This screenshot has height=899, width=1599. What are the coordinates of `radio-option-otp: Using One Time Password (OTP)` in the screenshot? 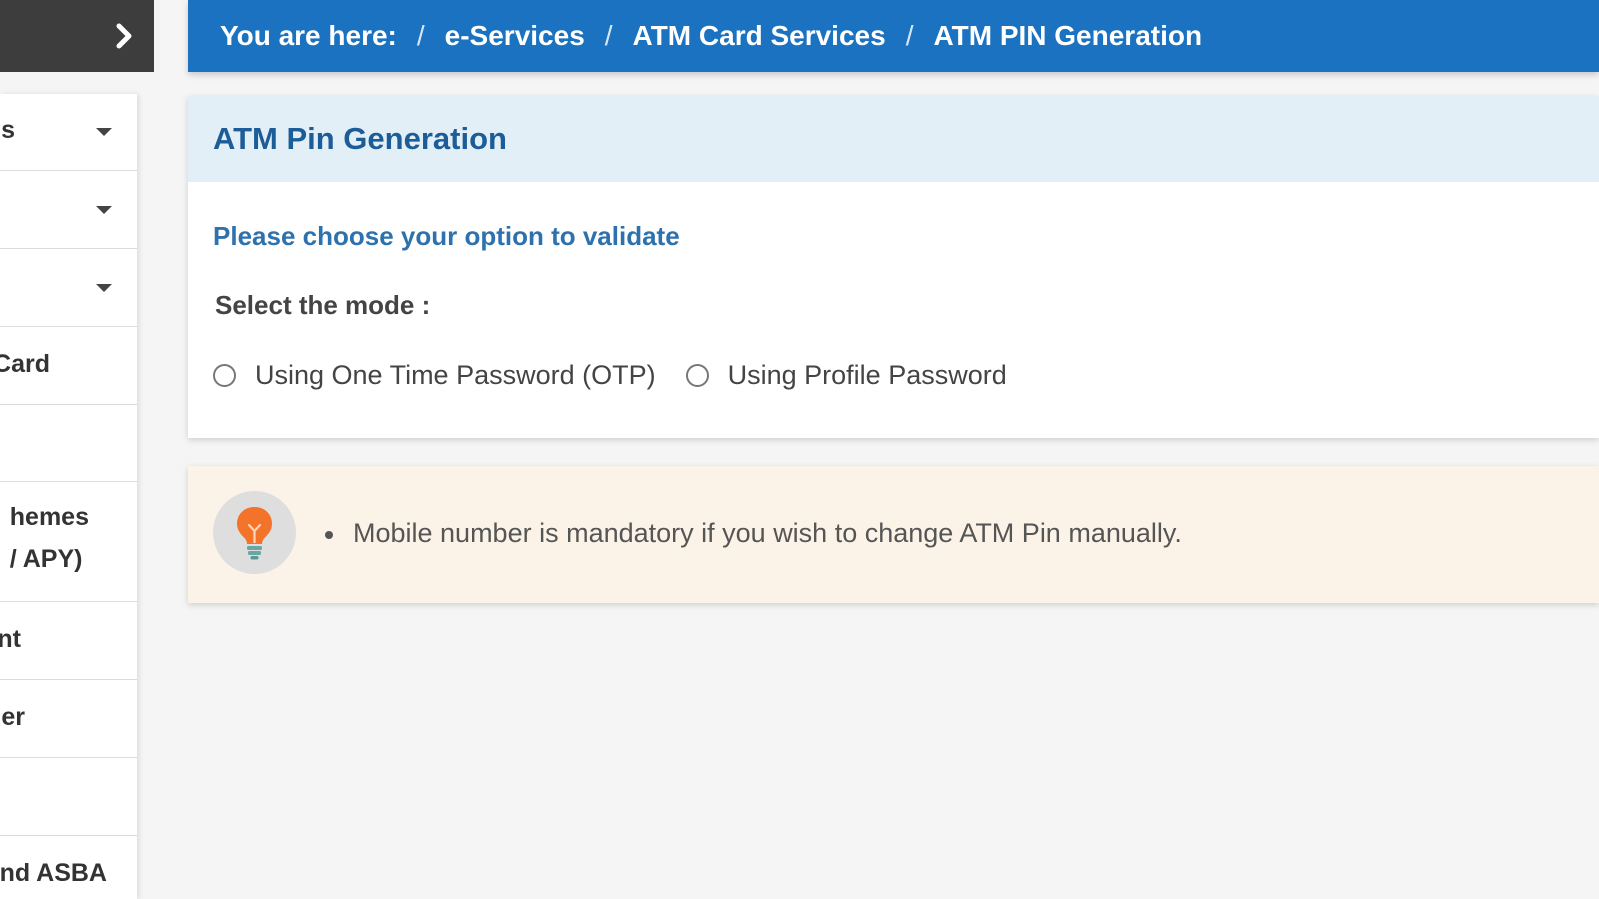 It's located at (434, 375).